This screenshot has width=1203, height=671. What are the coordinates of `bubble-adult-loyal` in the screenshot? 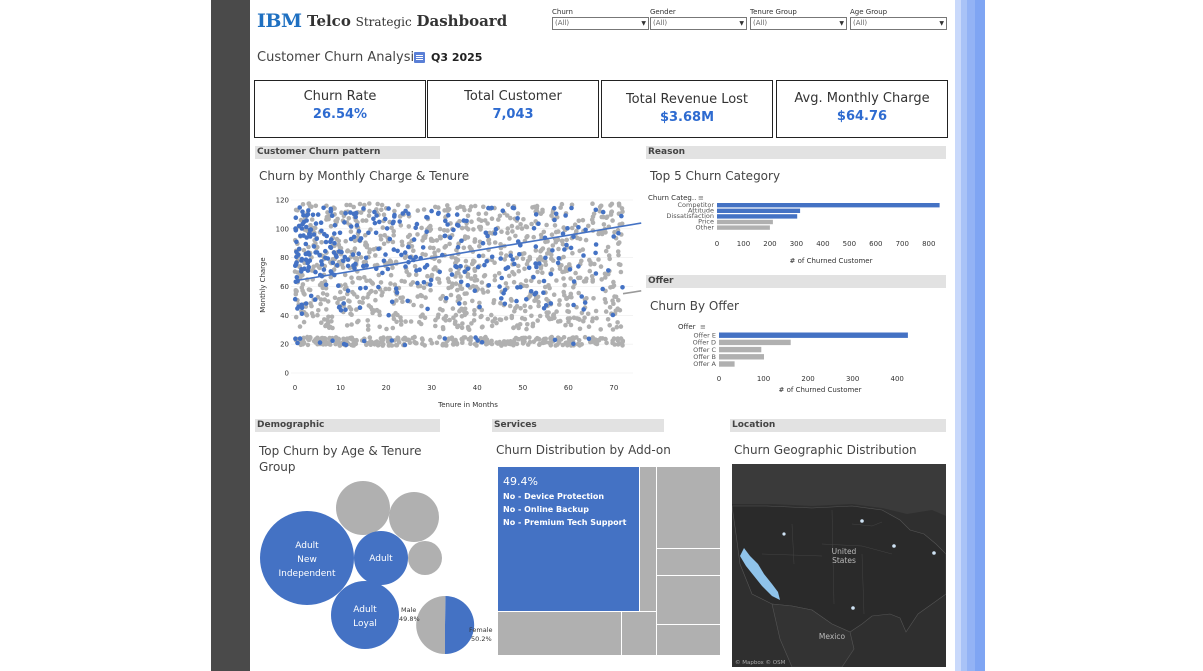 It's located at (365, 615).